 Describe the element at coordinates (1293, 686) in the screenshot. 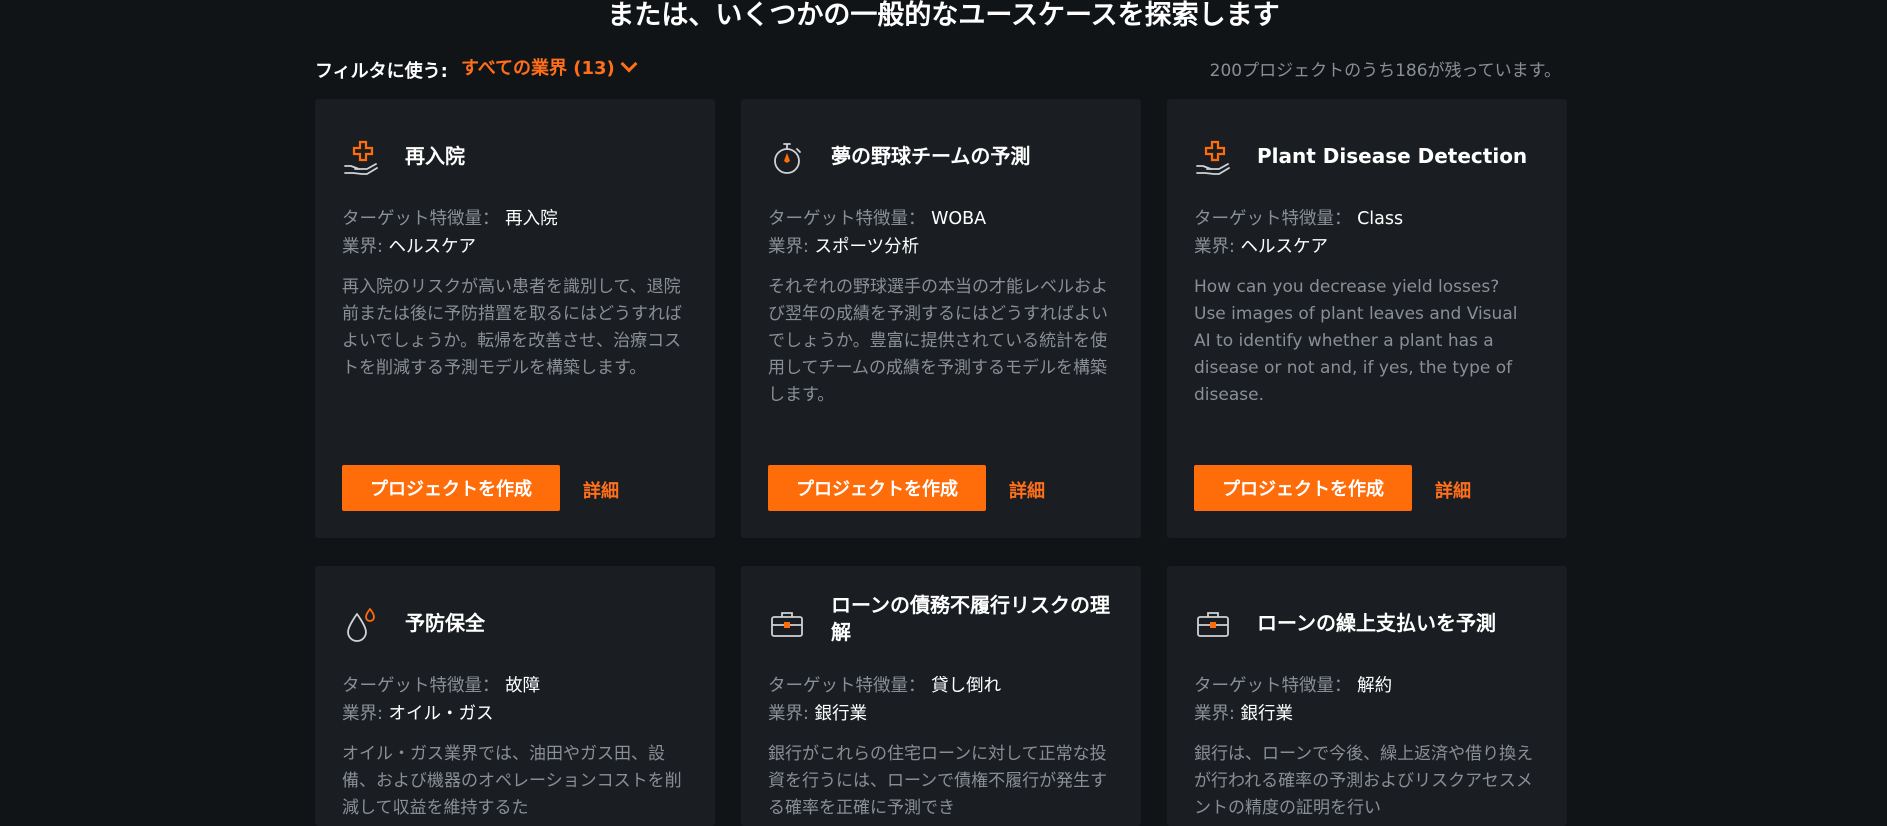

I see `target-feature: ターゲット特徴量： 解約` at that location.